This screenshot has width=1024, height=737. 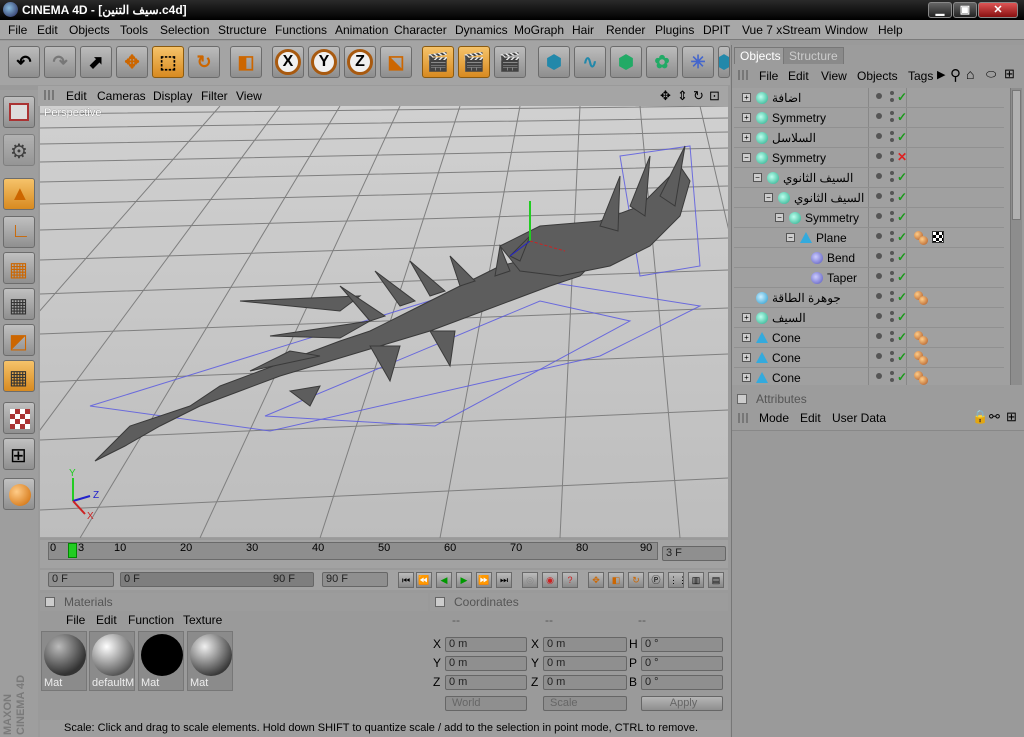 What do you see at coordinates (682, 96) in the screenshot?
I see `zoom-view-icon: ⇕` at bounding box center [682, 96].